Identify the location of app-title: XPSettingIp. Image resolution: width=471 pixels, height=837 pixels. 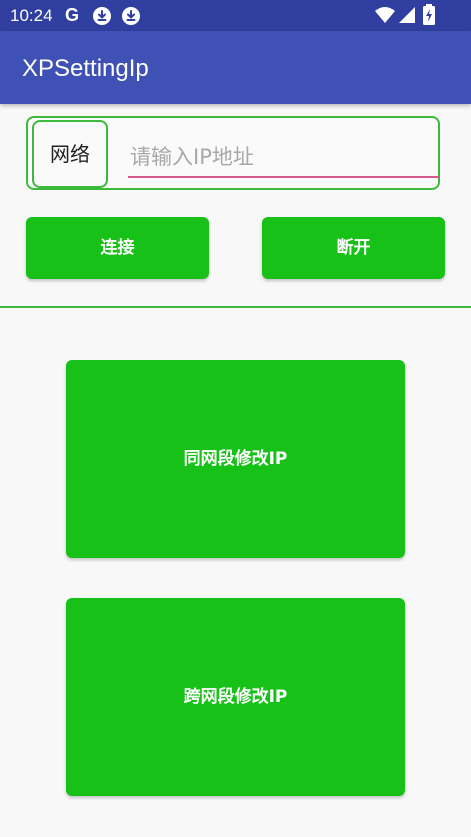
(85, 68).